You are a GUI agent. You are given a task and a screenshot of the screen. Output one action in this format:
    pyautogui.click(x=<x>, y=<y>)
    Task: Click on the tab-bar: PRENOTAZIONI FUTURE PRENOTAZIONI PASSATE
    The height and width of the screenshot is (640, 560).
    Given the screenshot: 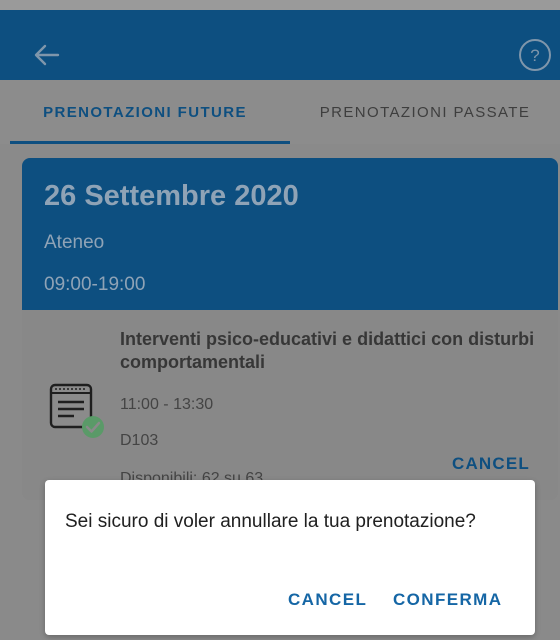 What is the action you would take?
    pyautogui.click(x=280, y=112)
    